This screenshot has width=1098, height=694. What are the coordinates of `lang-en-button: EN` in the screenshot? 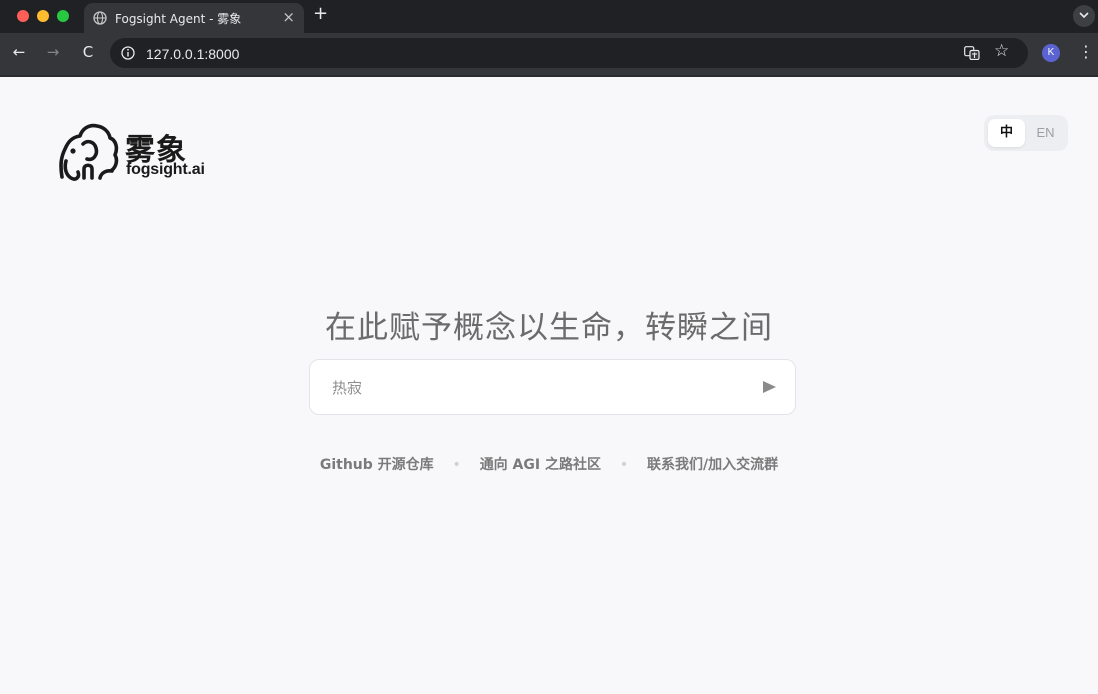 It's located at (1045, 133).